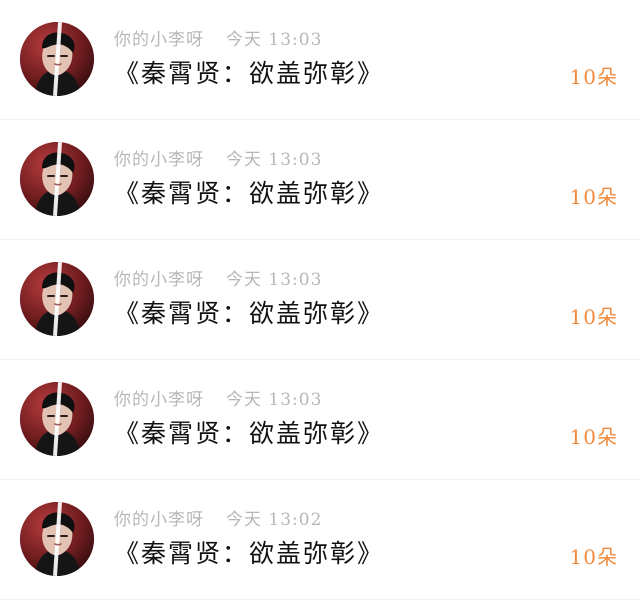 The image size is (640, 600). I want to click on post-meta: 你的小李呀 今天 13:02, so click(218, 520).